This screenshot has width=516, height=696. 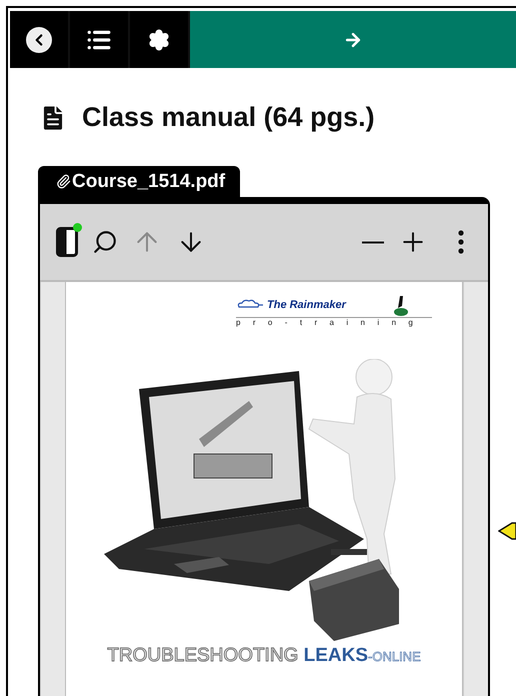 What do you see at coordinates (100, 39) in the screenshot?
I see `contents-button` at bounding box center [100, 39].